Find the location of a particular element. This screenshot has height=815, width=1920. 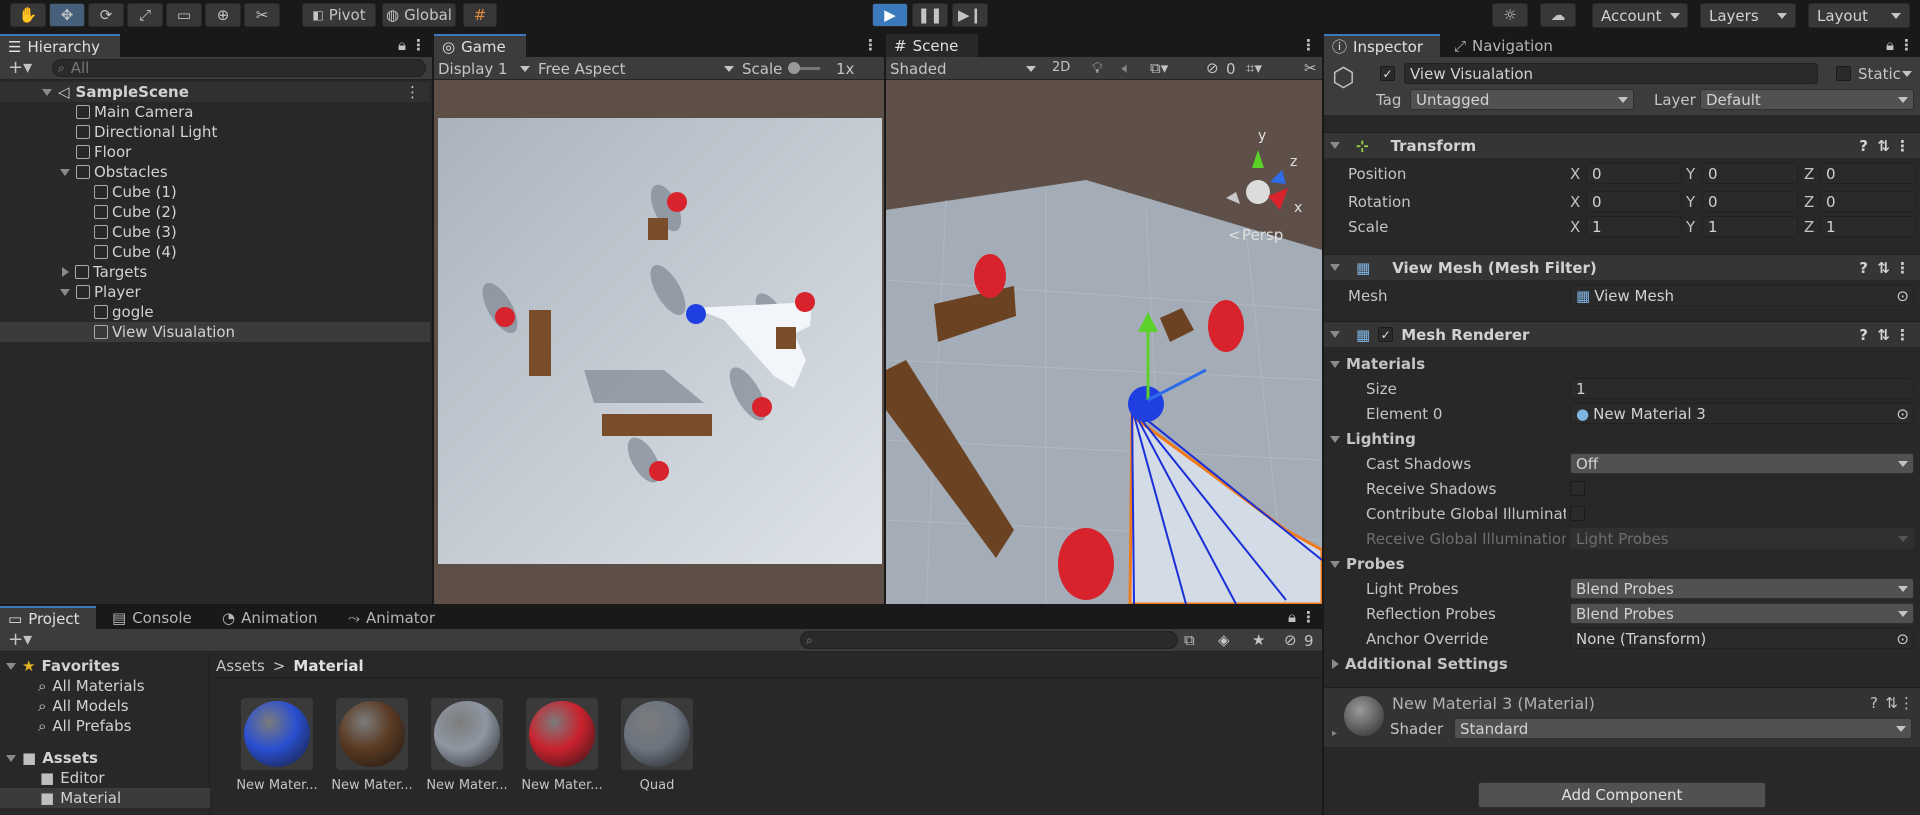

hierarchy-item-selected: View Visualation is located at coordinates (215, 332).